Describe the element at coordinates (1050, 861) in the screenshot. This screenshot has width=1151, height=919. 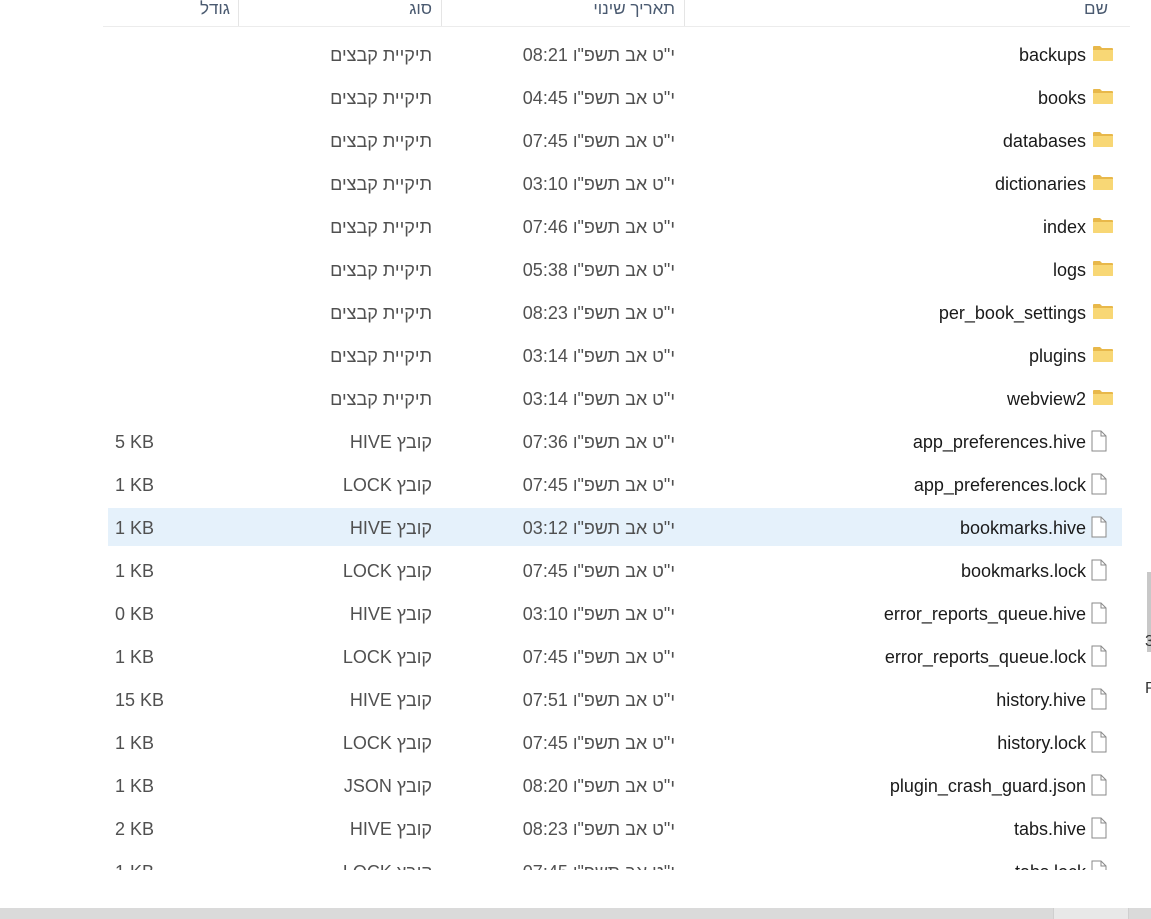
I see `file-name: tabs.lock` at that location.